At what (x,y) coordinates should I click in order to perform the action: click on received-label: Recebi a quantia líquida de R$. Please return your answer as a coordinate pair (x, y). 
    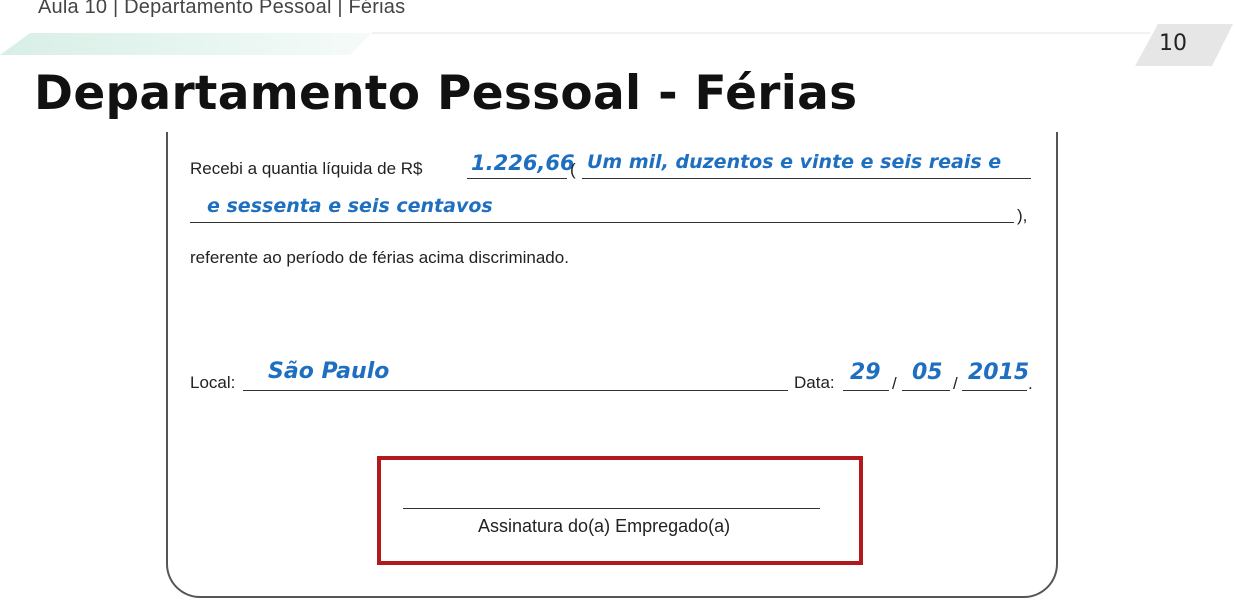
    Looking at the image, I should click on (306, 168).